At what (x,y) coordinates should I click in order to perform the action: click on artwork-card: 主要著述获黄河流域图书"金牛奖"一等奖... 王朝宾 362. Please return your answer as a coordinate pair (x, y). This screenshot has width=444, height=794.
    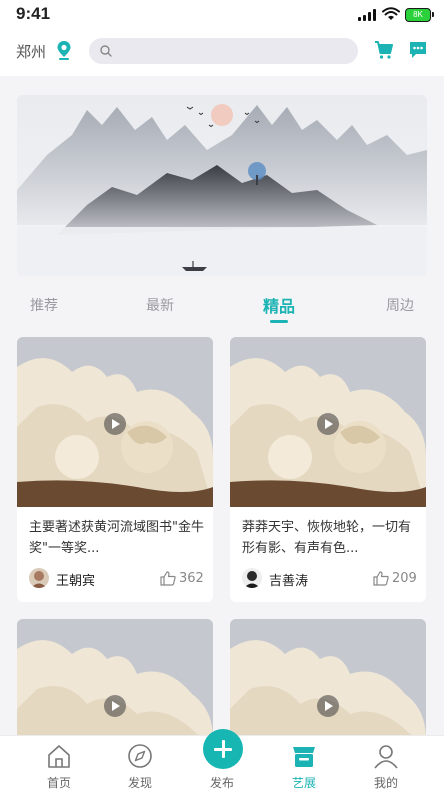
    Looking at the image, I should click on (115, 469).